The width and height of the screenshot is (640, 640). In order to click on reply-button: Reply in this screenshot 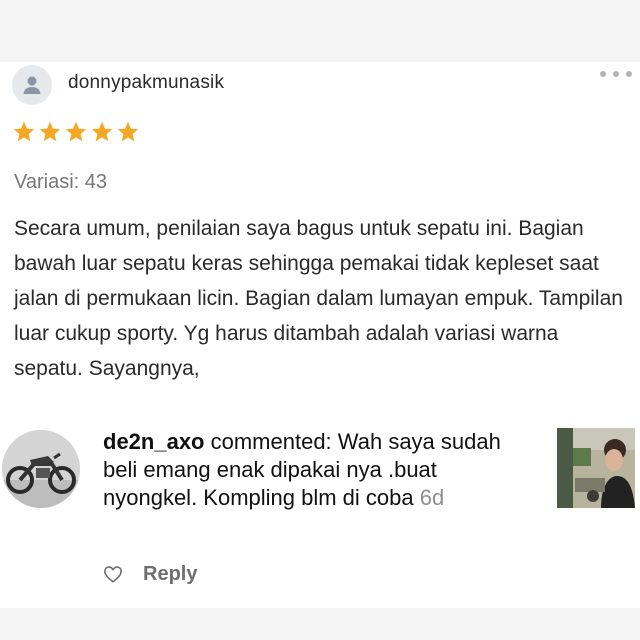, I will do `click(170, 574)`.